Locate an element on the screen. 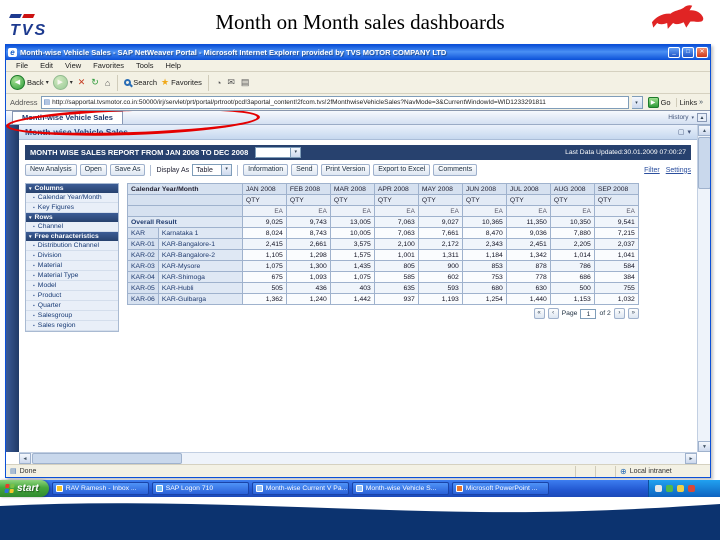  scroll-down-button: ▼ is located at coordinates (704, 446).